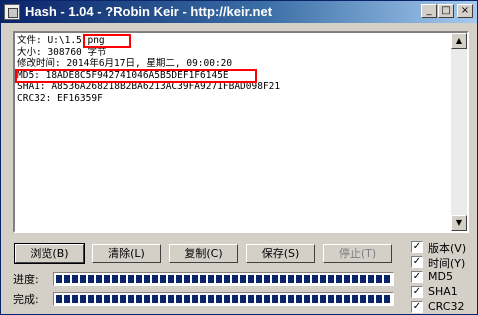 Image resolution: width=478 pixels, height=315 pixels. I want to click on progress-bar-fill, so click(223, 279).